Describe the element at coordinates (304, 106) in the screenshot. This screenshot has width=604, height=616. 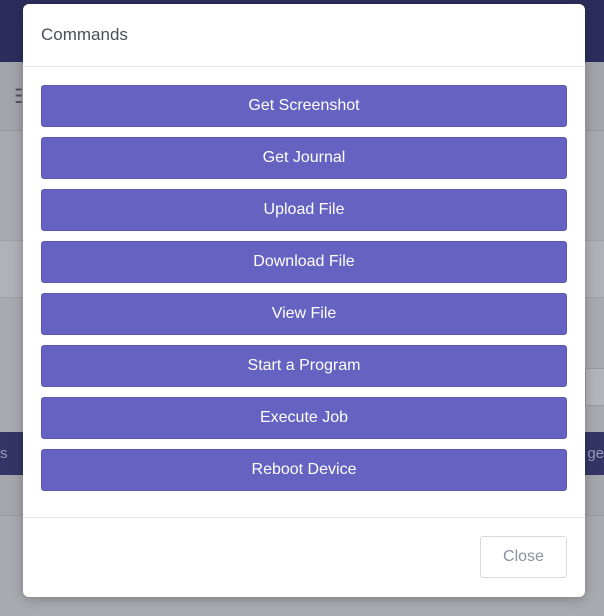
I see `get-screenshot-button: Get Screenshot` at that location.